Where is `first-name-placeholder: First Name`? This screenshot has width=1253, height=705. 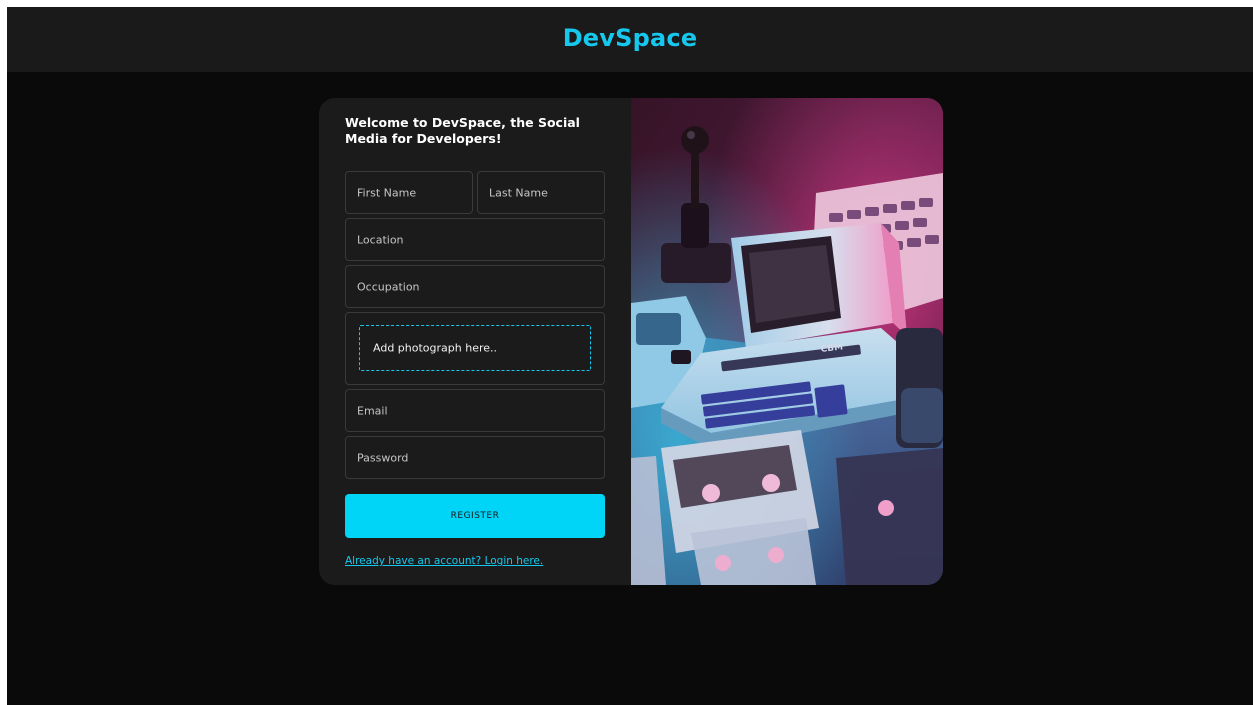 first-name-placeholder: First Name is located at coordinates (387, 192).